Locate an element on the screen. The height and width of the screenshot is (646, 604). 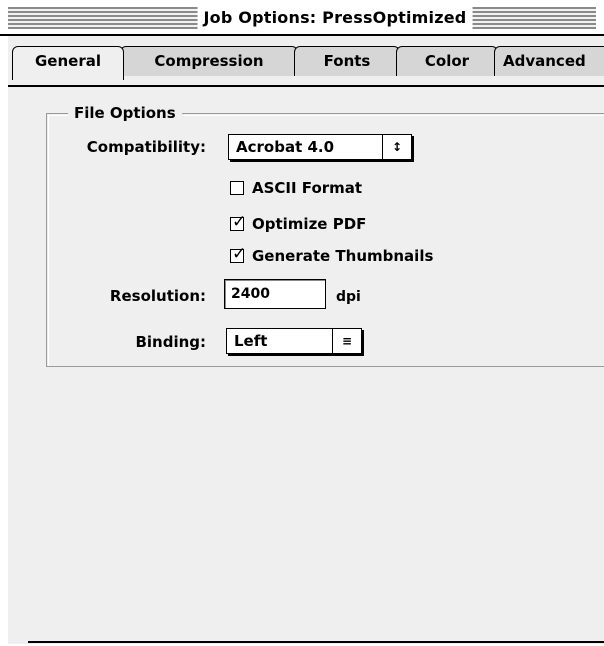
file-options-legend: File Options is located at coordinates (125, 113).